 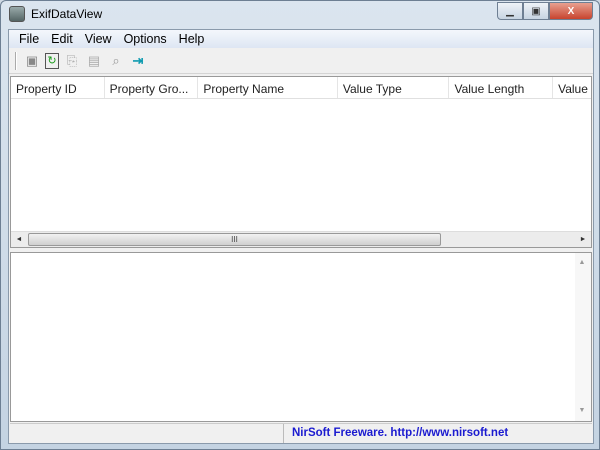 I want to click on status-bar: NirSoft Freeware. http://www.nirsoft.net, so click(x=301, y=433).